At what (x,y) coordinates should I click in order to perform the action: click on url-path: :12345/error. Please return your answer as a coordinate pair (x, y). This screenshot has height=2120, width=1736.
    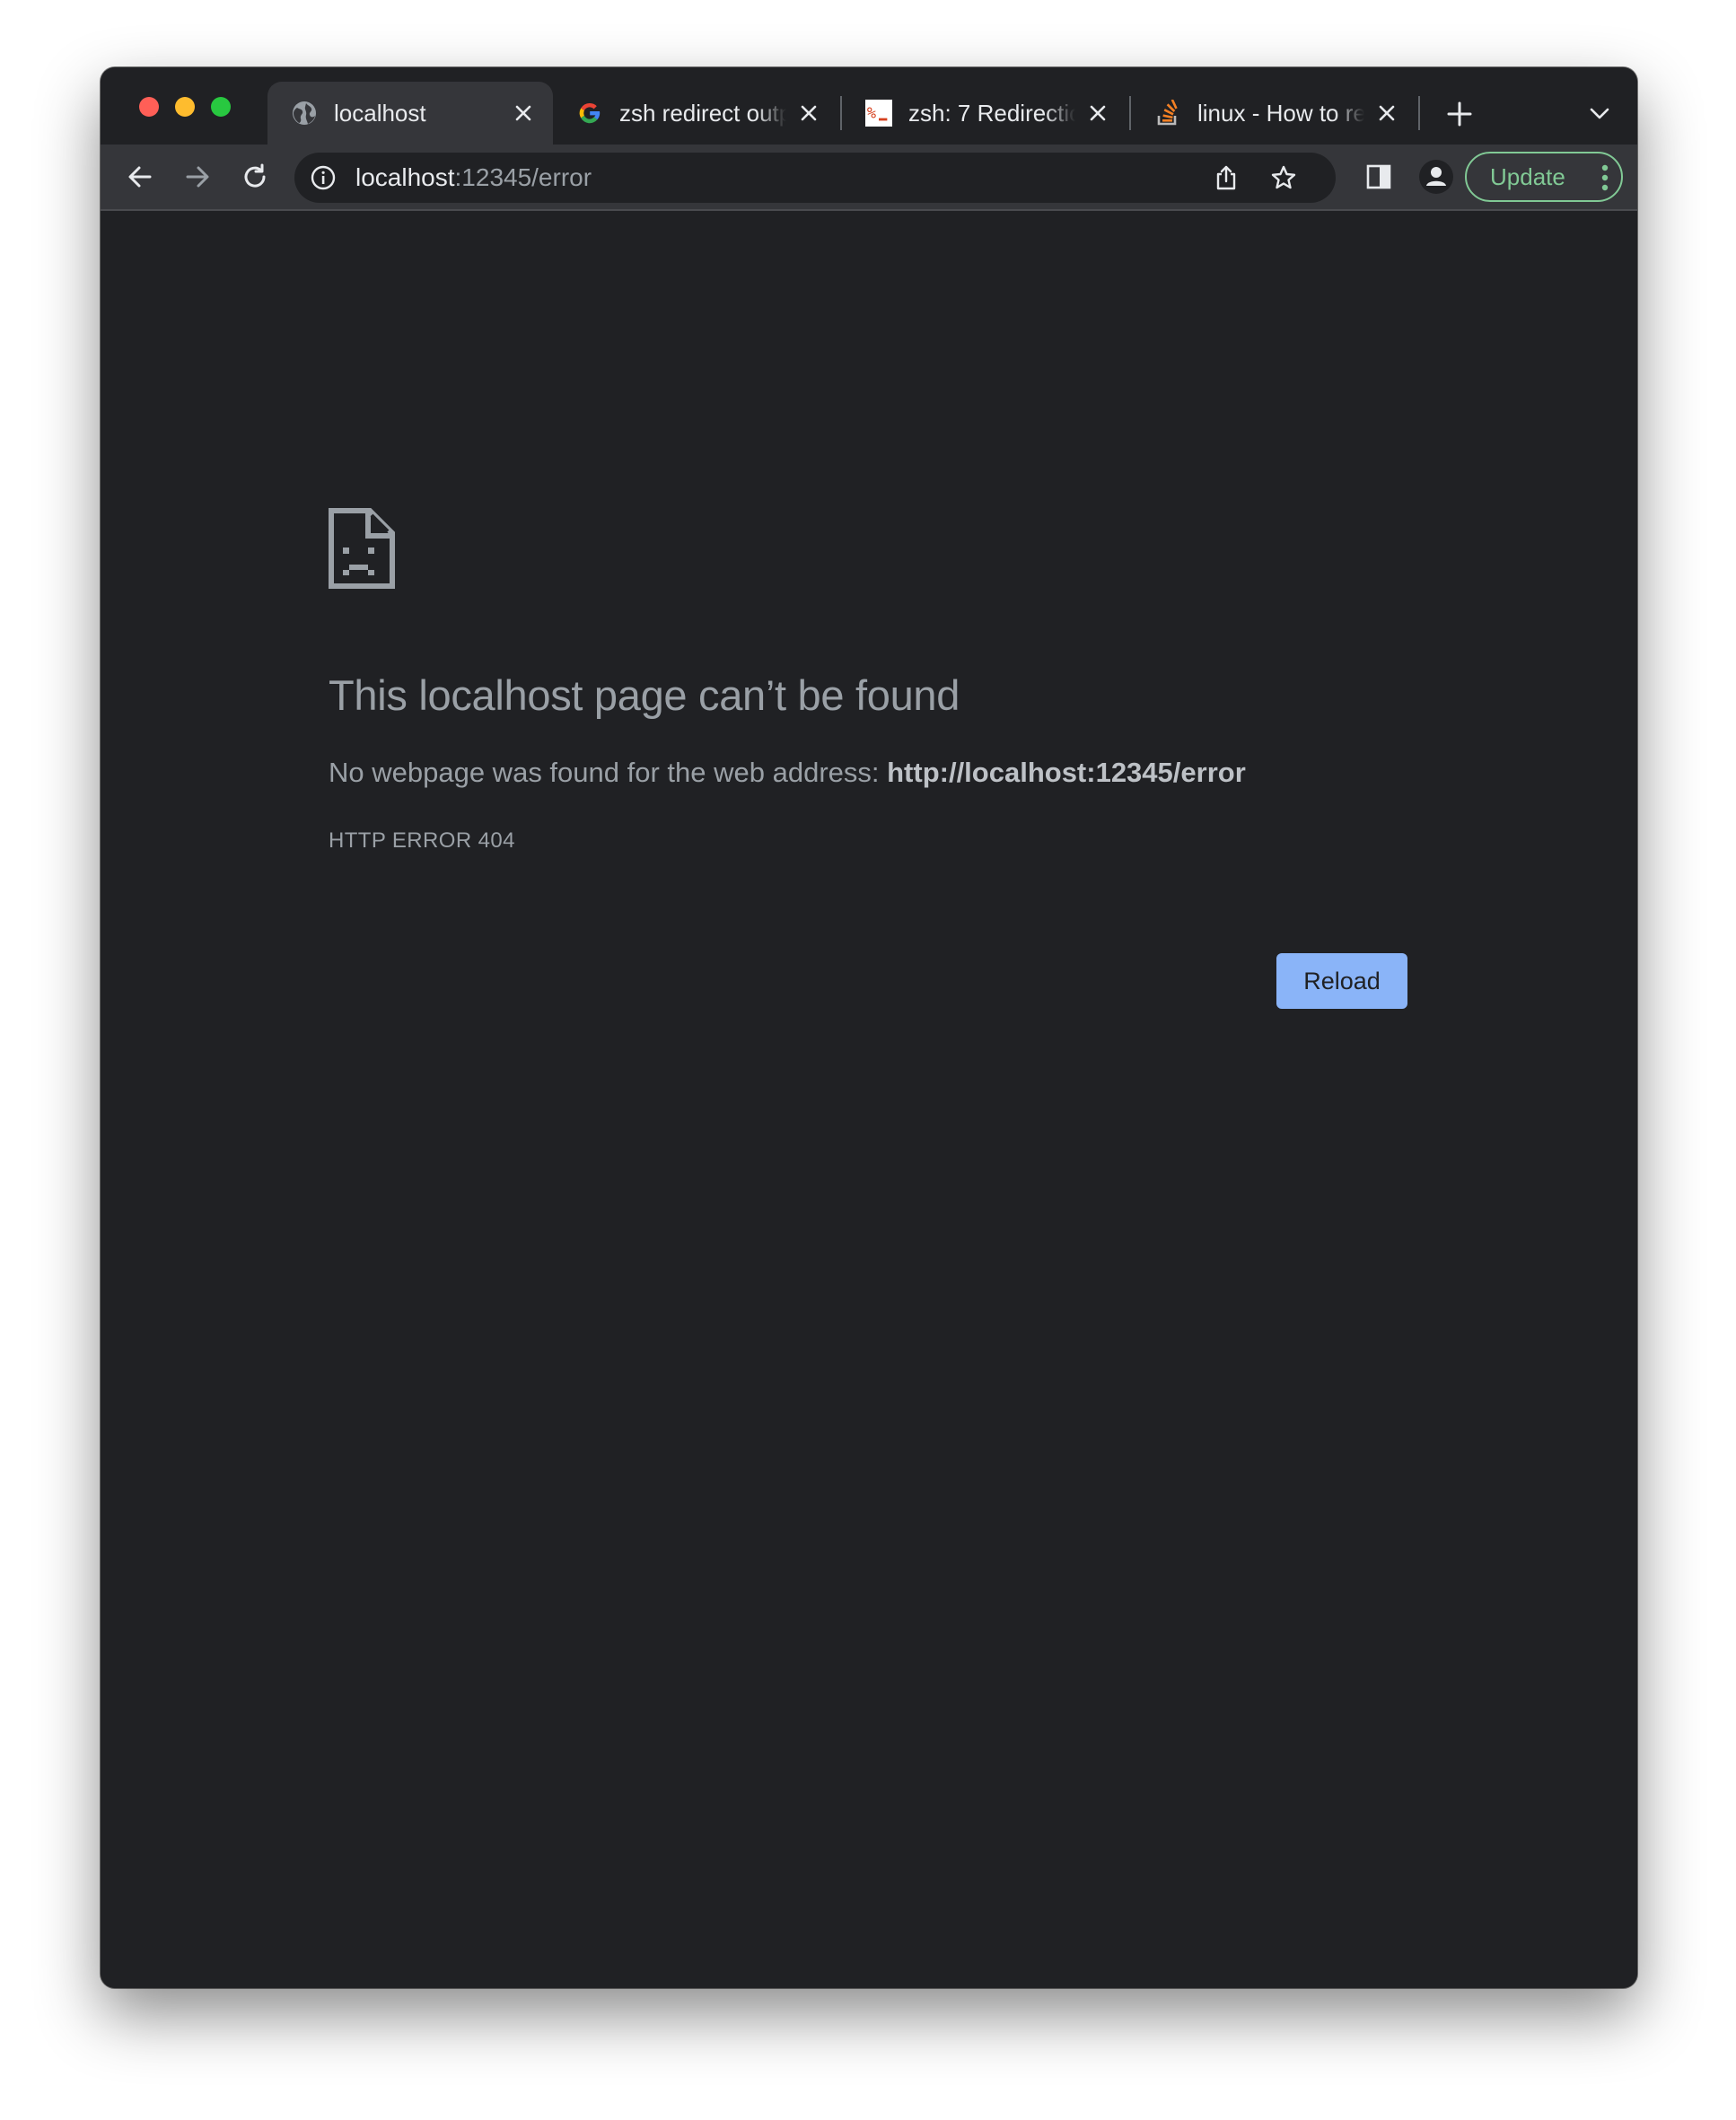
    Looking at the image, I should click on (523, 177).